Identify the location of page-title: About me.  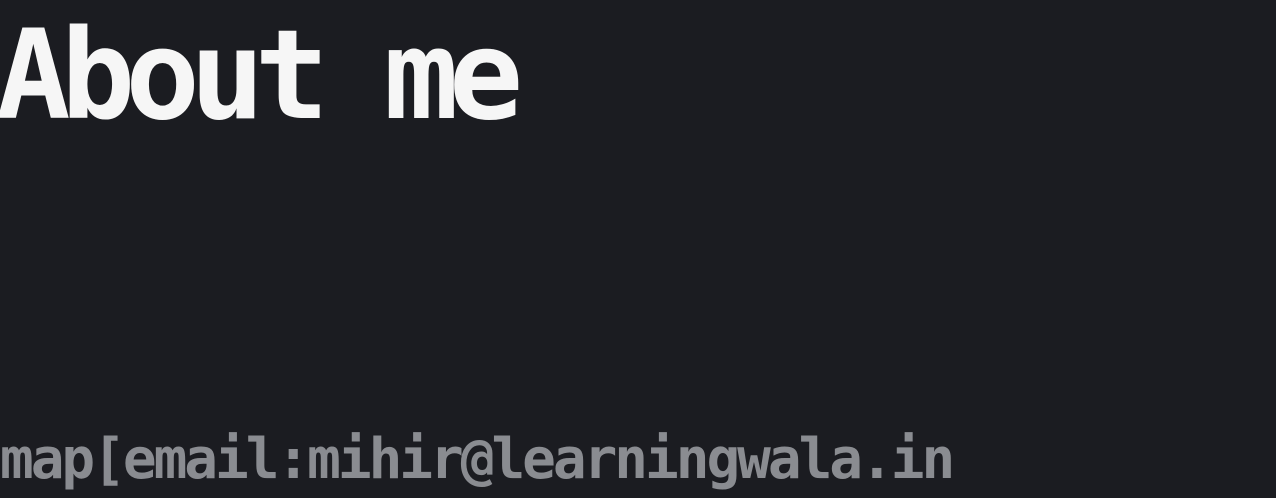
(261, 76).